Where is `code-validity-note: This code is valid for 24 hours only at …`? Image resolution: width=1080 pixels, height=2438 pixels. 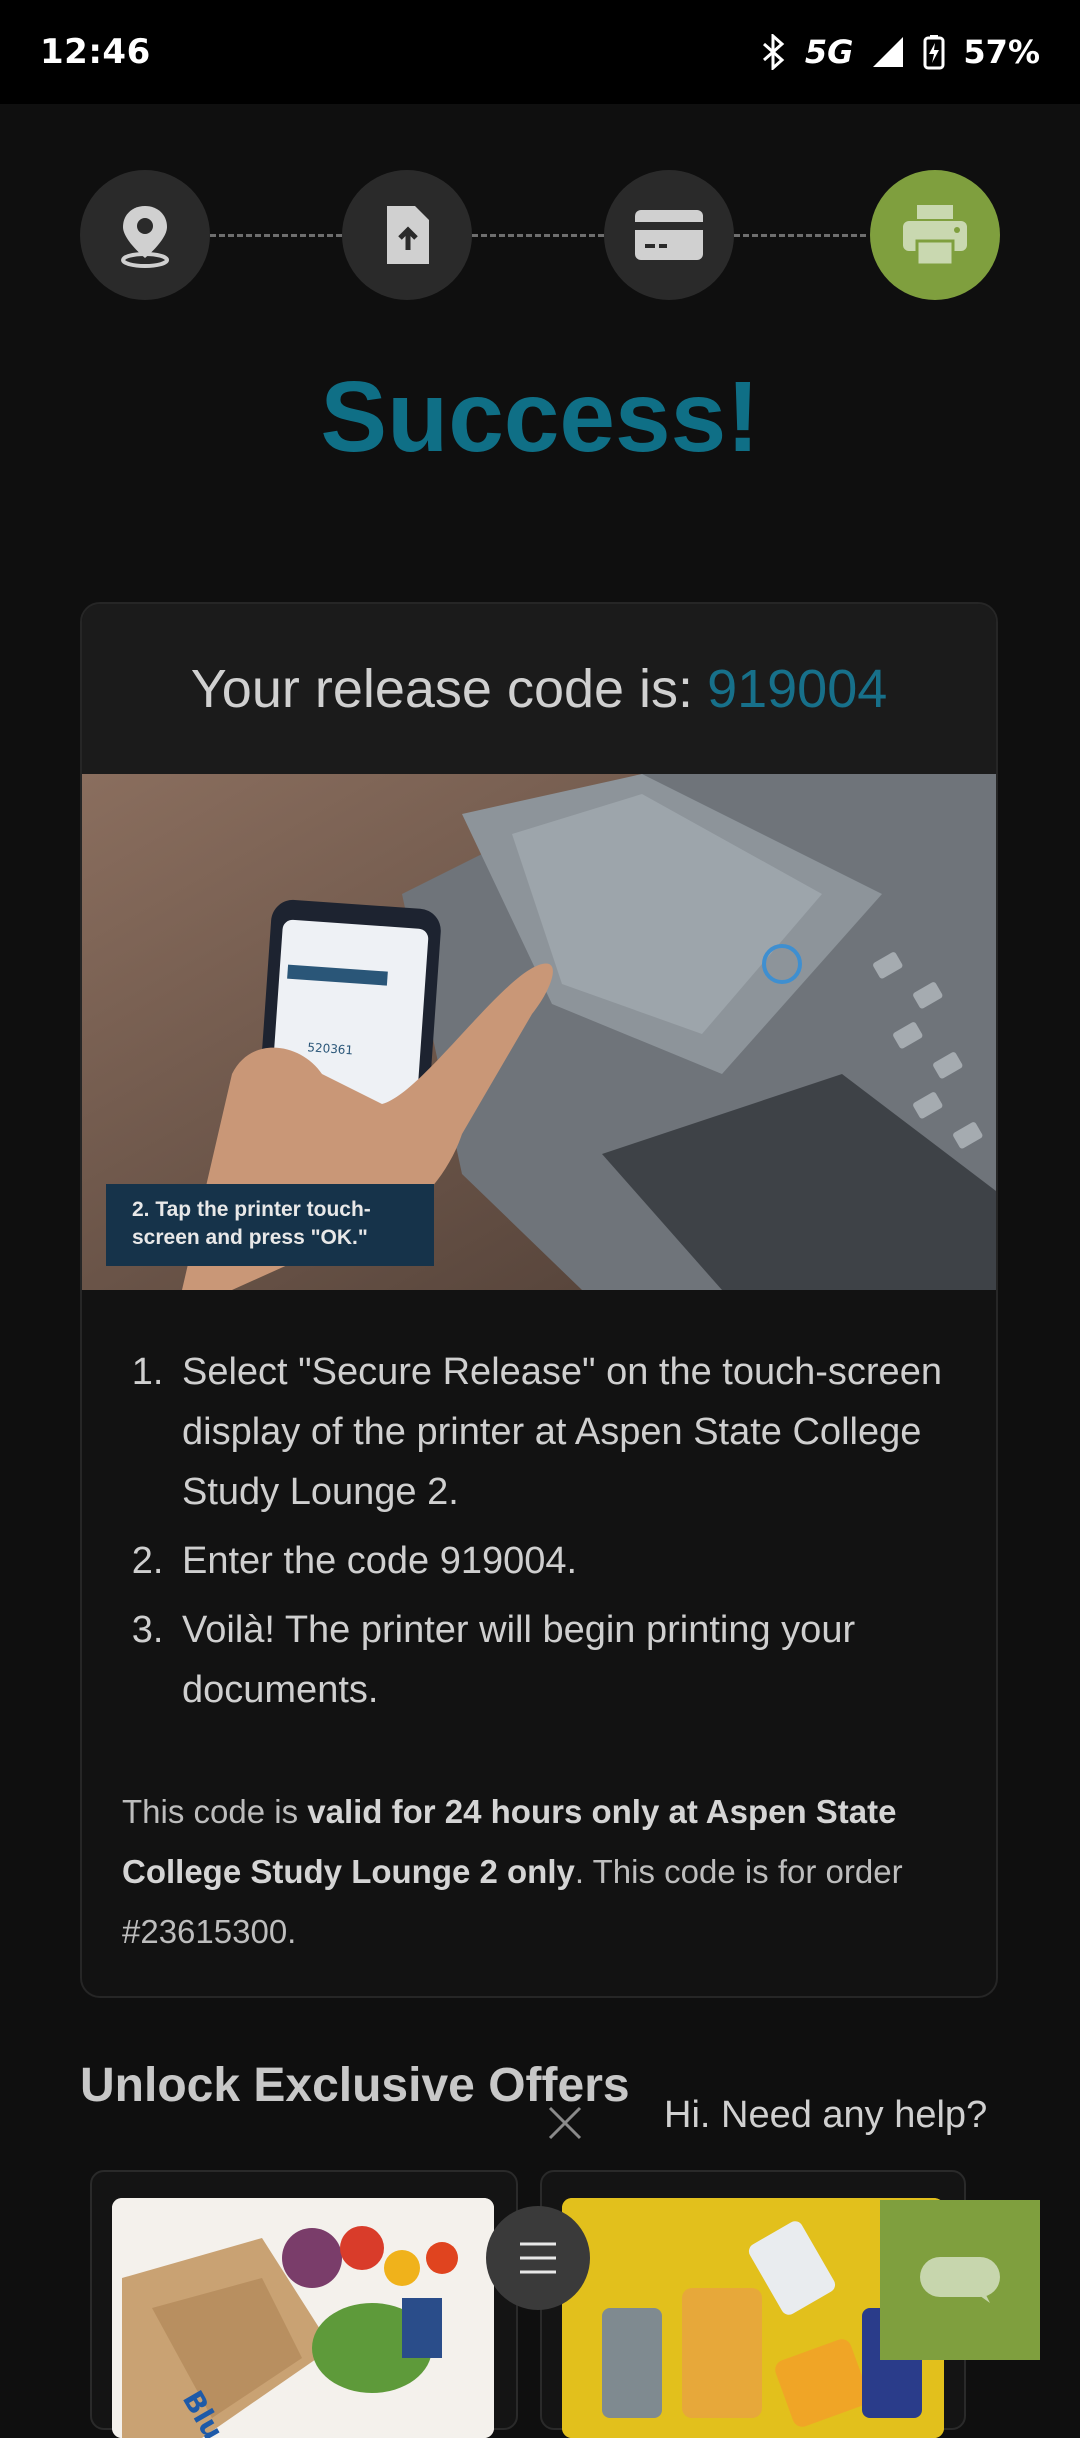
code-validity-note: This code is valid for 24 hours only at … is located at coordinates (539, 1872).